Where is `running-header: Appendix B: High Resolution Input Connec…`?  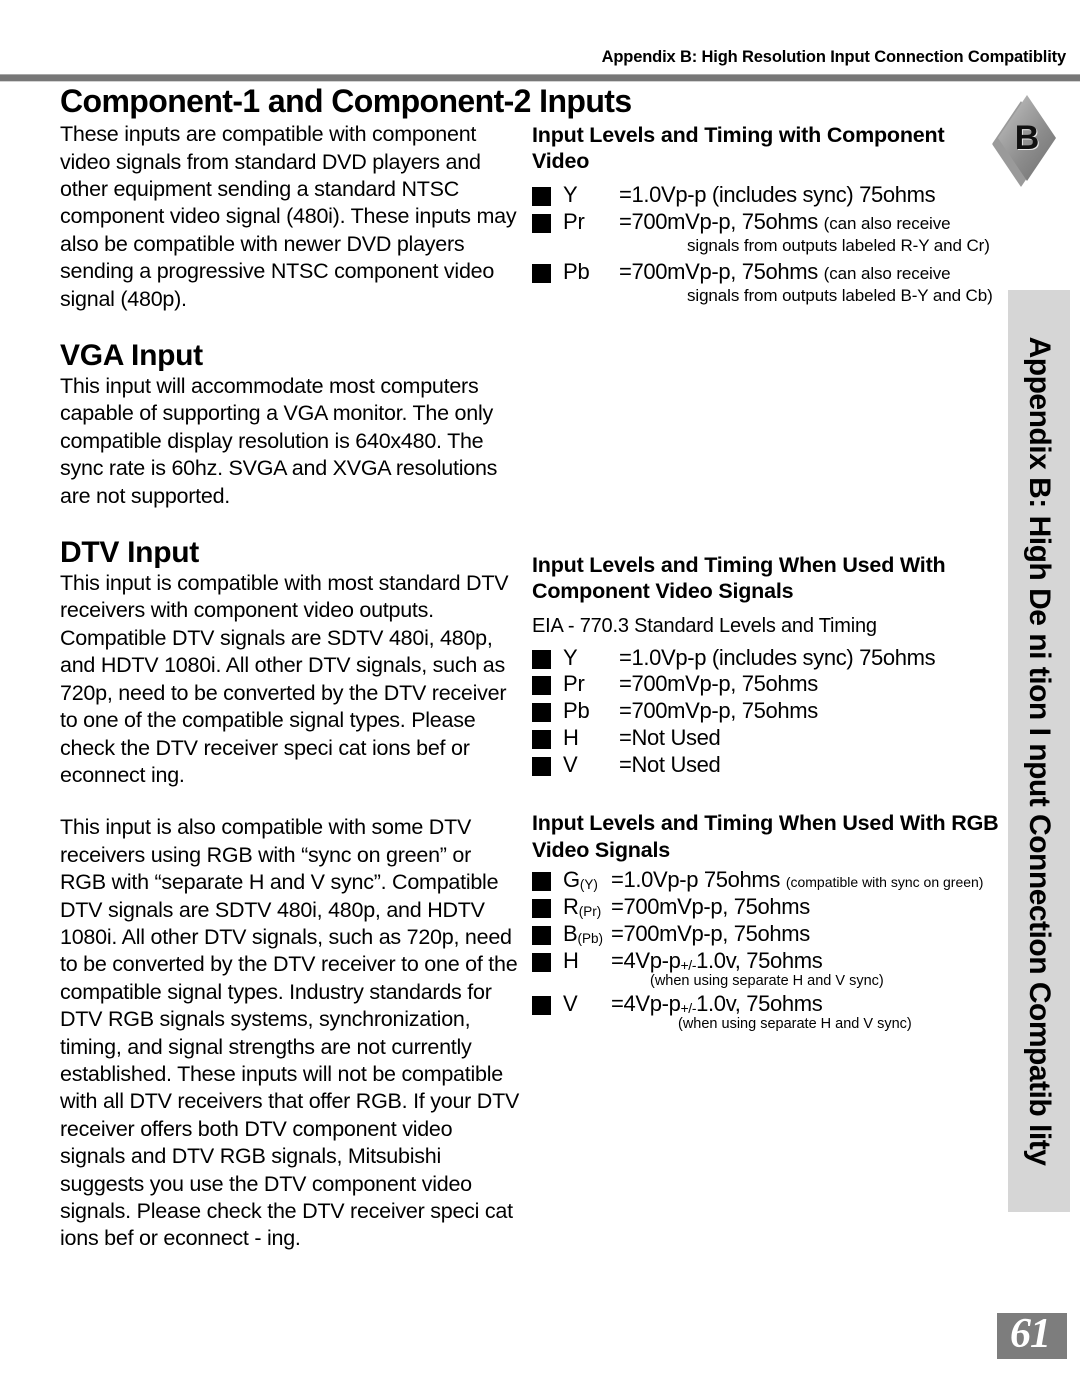 running-header: Appendix B: High Resolution Input Connec… is located at coordinates (834, 57).